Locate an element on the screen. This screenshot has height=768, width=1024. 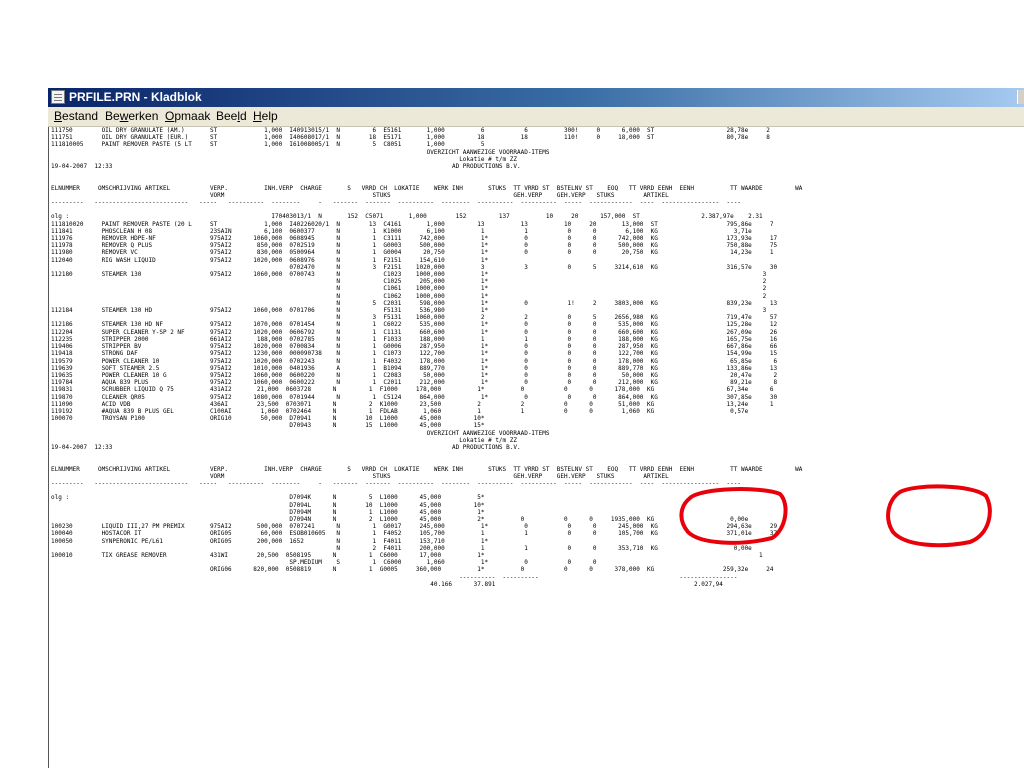
menu-bar: Bestand Bewerken Opmaak Beeld Help is located at coordinates (536, 117).